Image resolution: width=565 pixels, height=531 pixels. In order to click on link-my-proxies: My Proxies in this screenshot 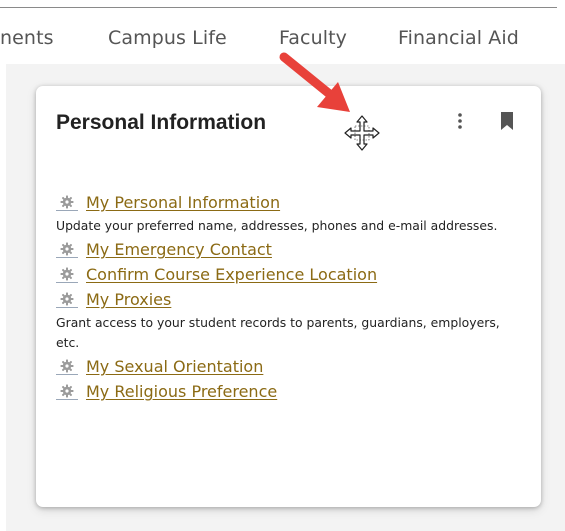, I will do `click(128, 299)`.